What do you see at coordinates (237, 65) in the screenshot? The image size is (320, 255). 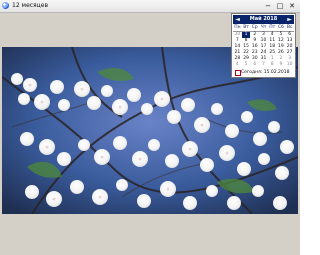 I see `calendar-day: 4` at bounding box center [237, 65].